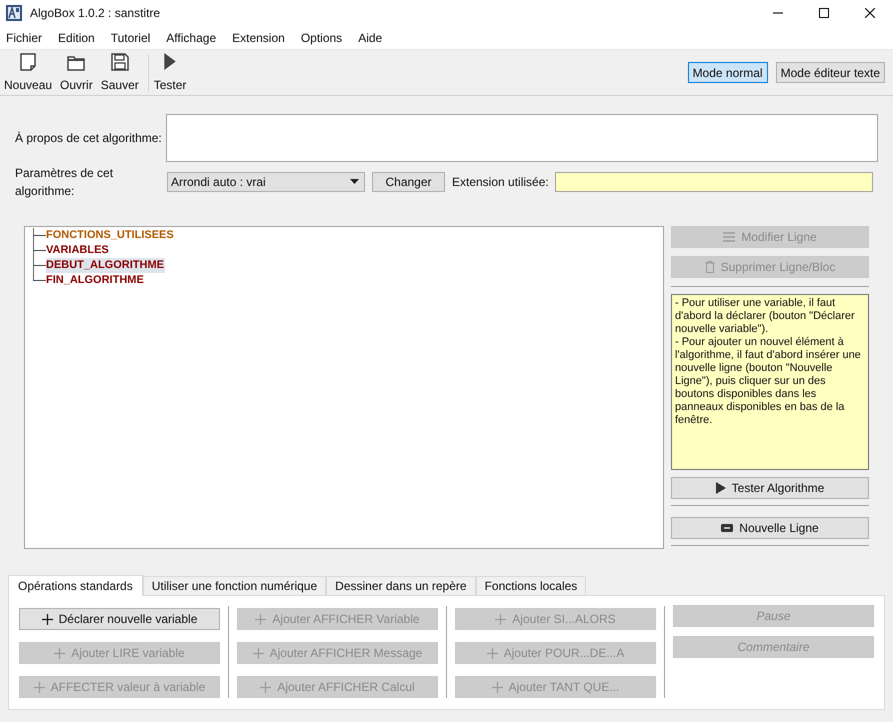 The width and height of the screenshot is (893, 722). What do you see at coordinates (75, 585) in the screenshot?
I see `tab: Opérations standards` at bounding box center [75, 585].